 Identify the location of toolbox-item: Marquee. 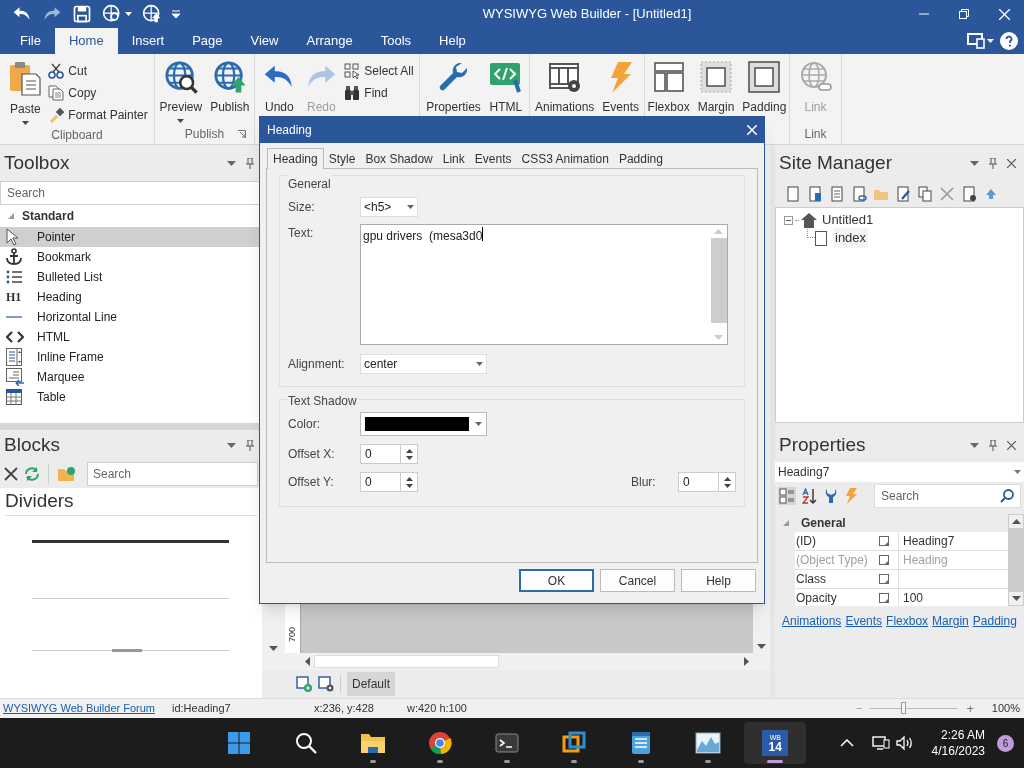
(131, 377).